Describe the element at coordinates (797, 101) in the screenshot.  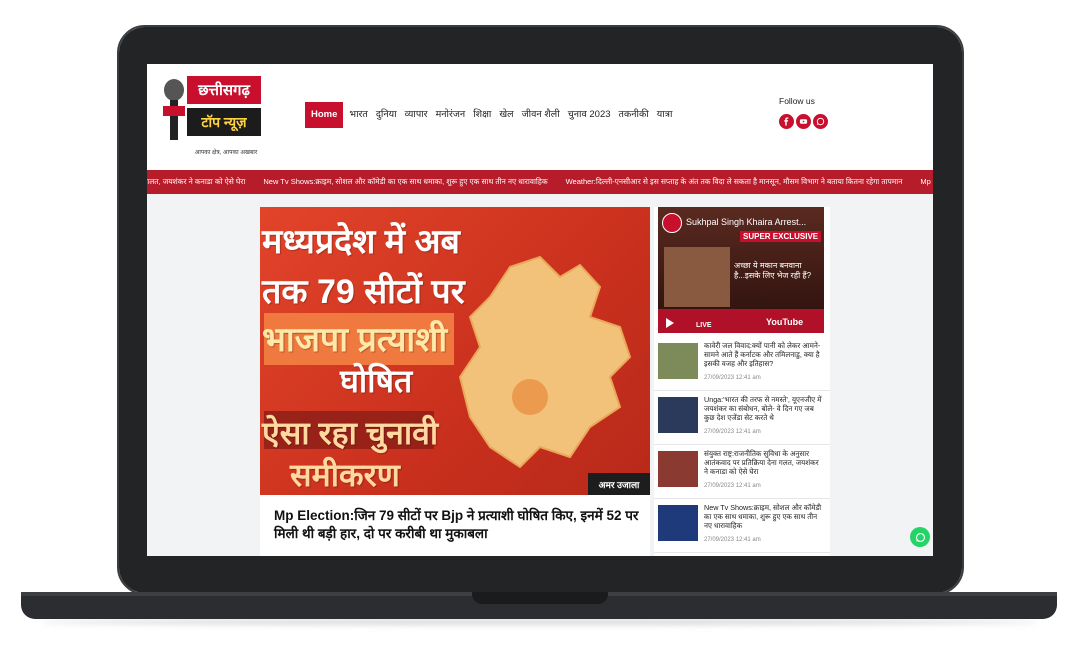
I see `follow-title: Follow us` at that location.